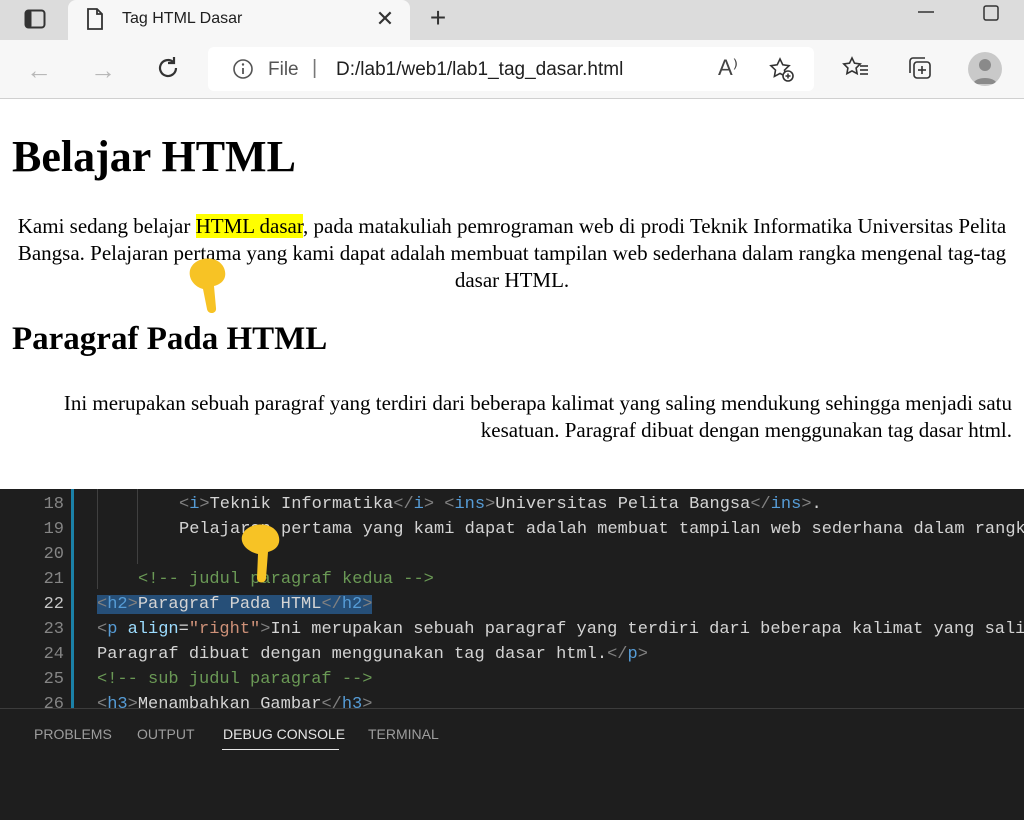 This screenshot has width=1024, height=820. I want to click on browser-tab-bar: Tag HTML Dasar ✕ +, so click(512, 20).